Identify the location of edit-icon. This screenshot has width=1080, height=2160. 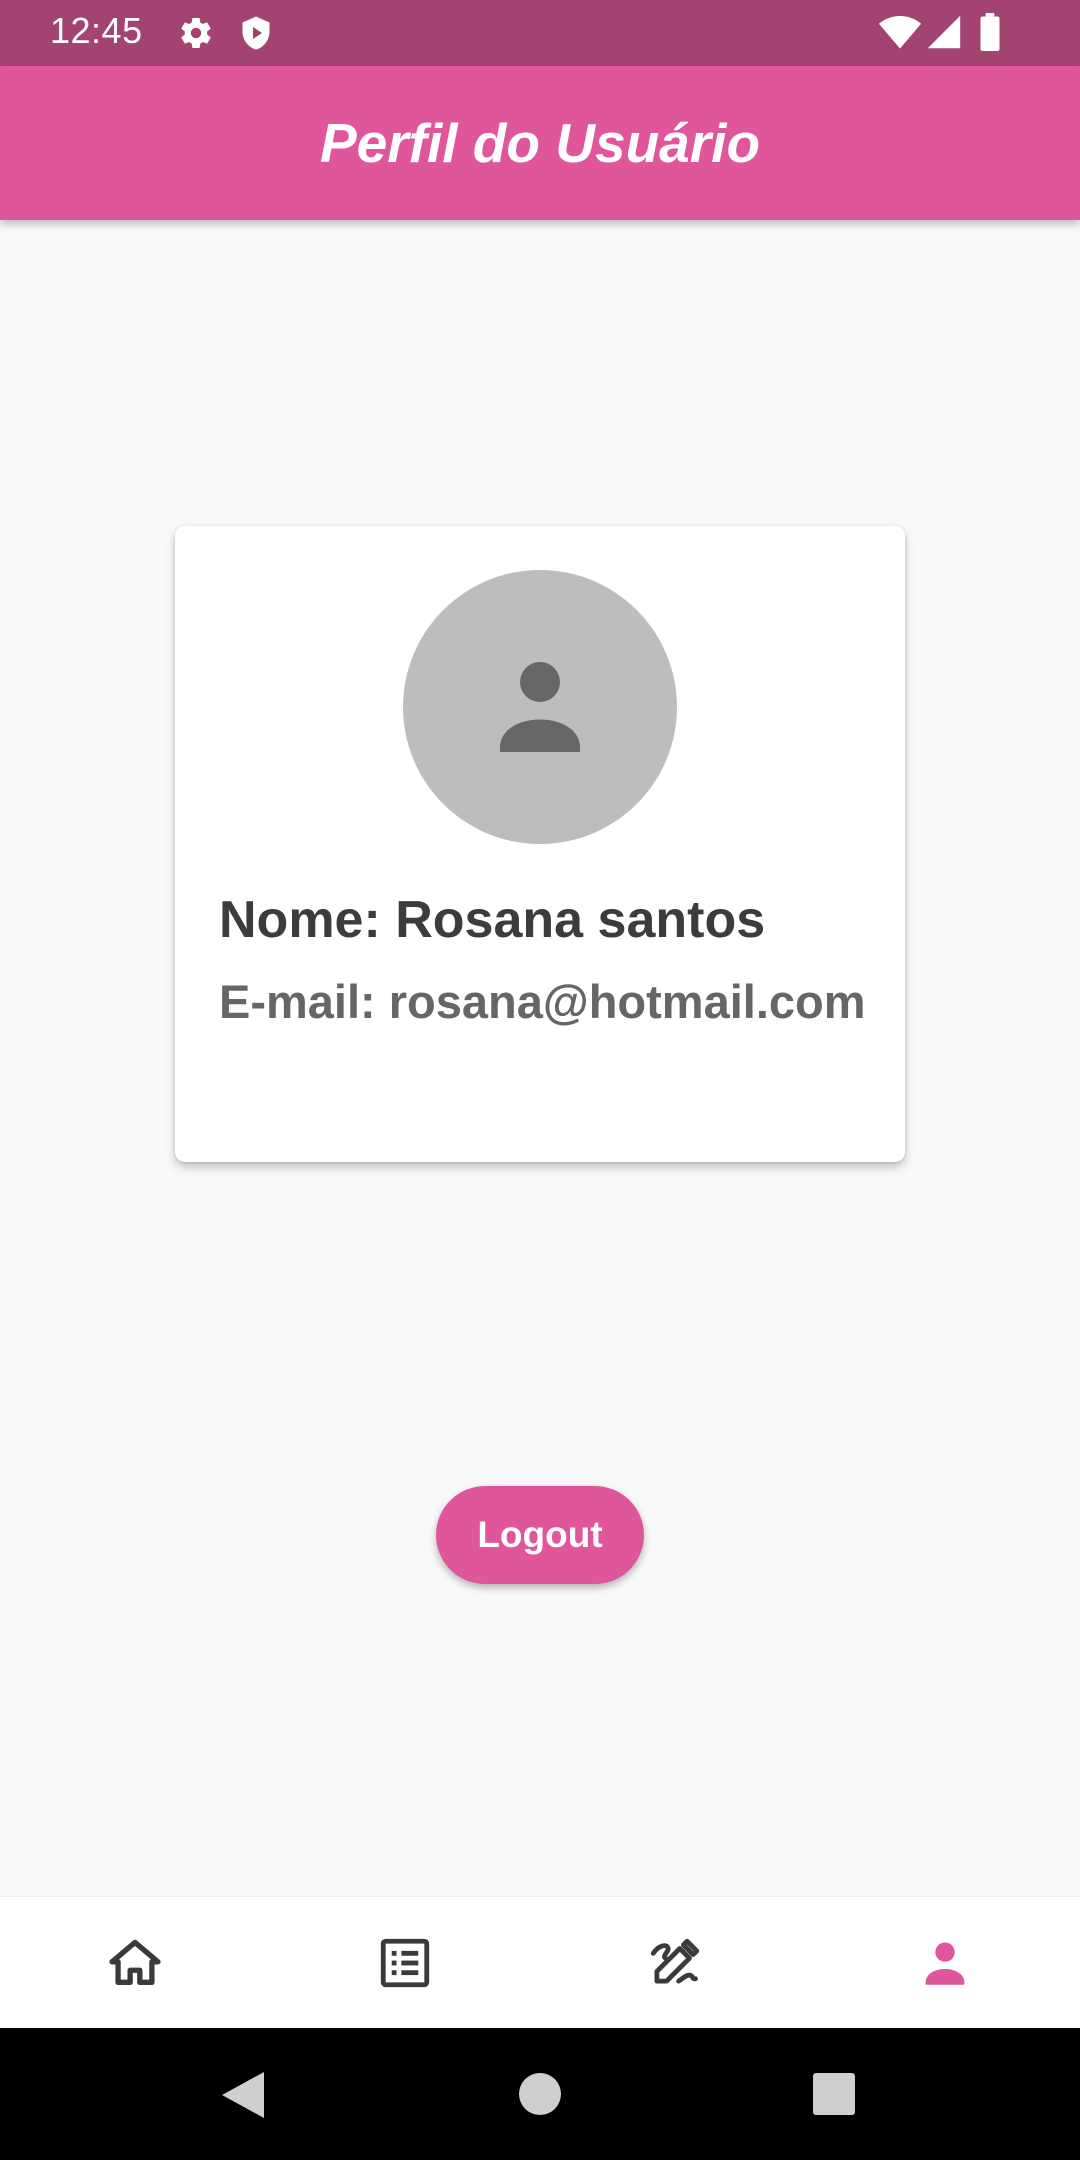
(675, 1961).